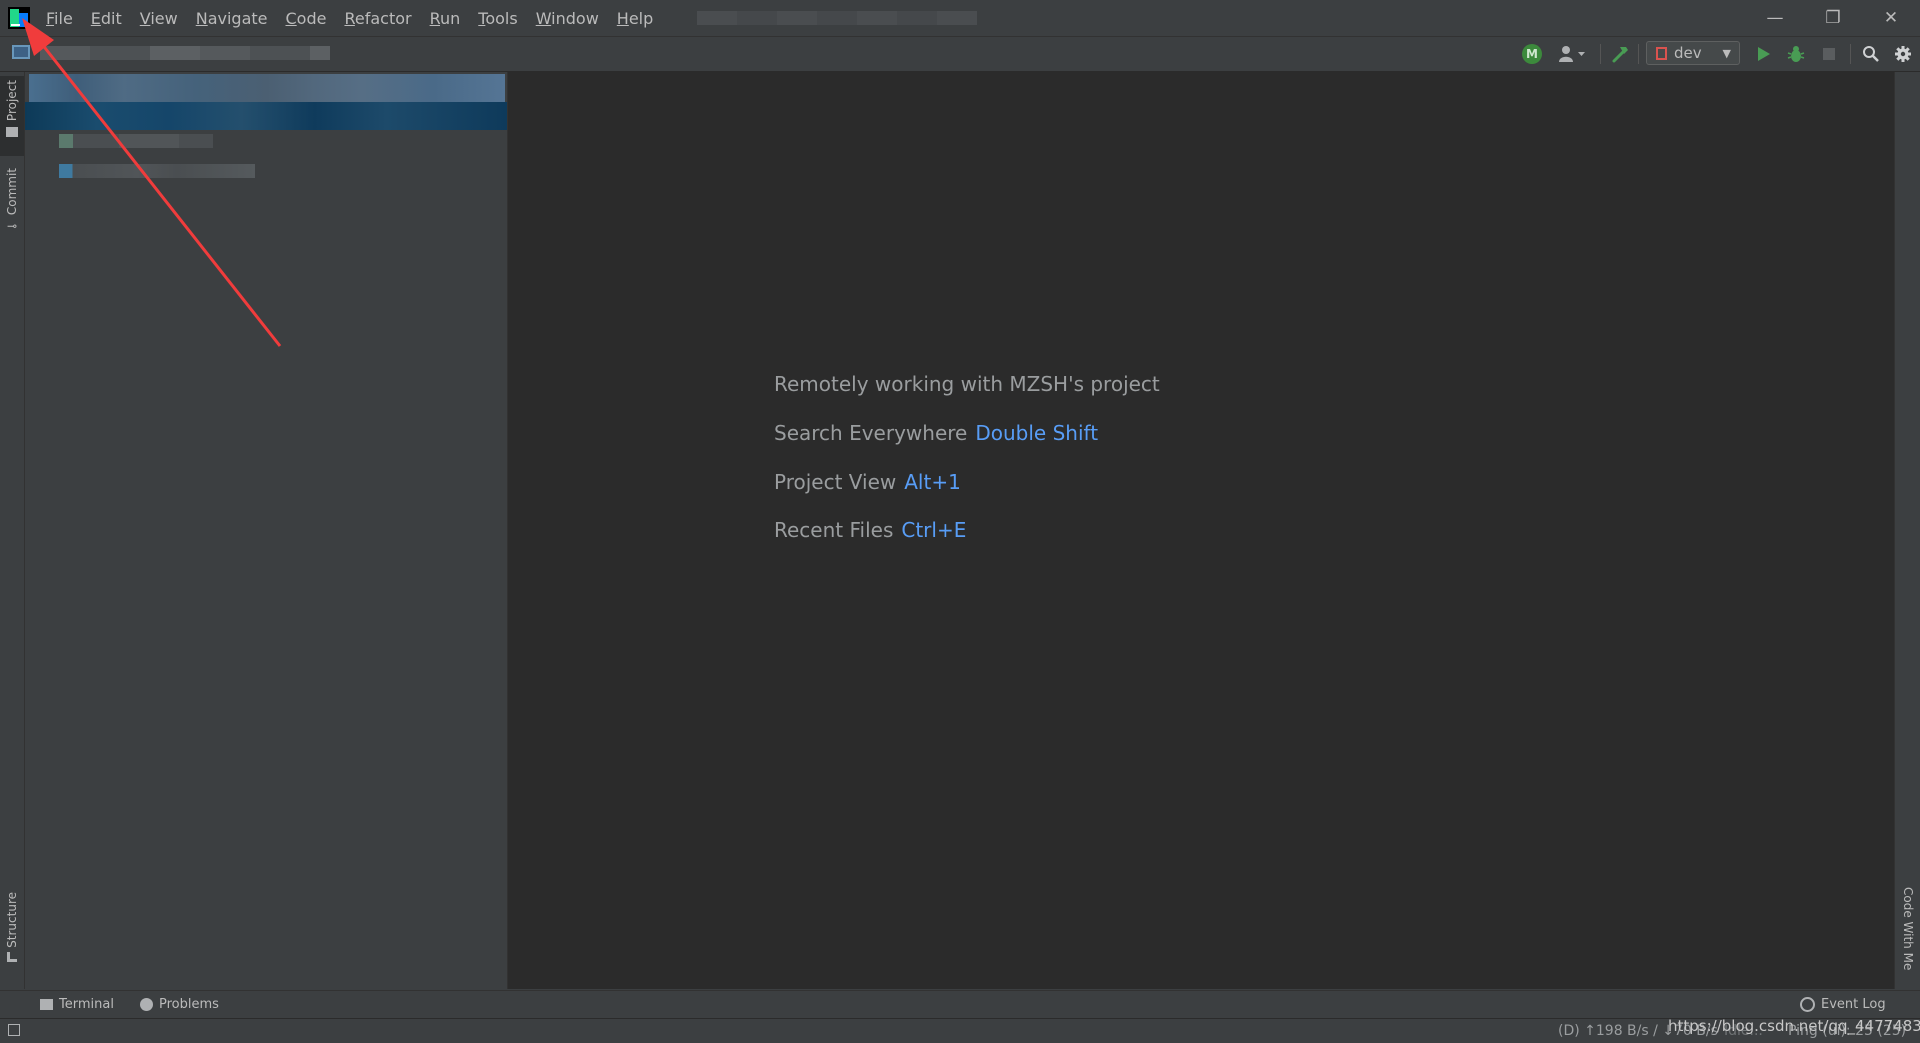 Image resolution: width=1920 pixels, height=1043 pixels. Describe the element at coordinates (86, 1004) in the screenshot. I see `tab-terminal-label: Terminal` at that location.